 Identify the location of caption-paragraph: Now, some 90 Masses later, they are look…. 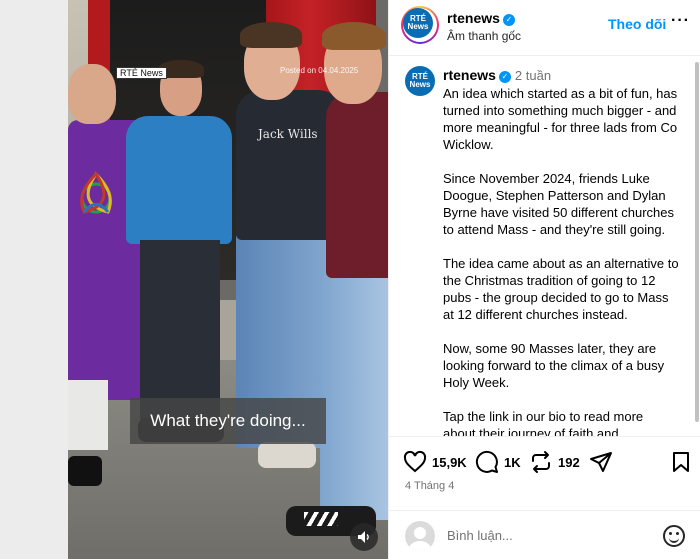
(554, 365).